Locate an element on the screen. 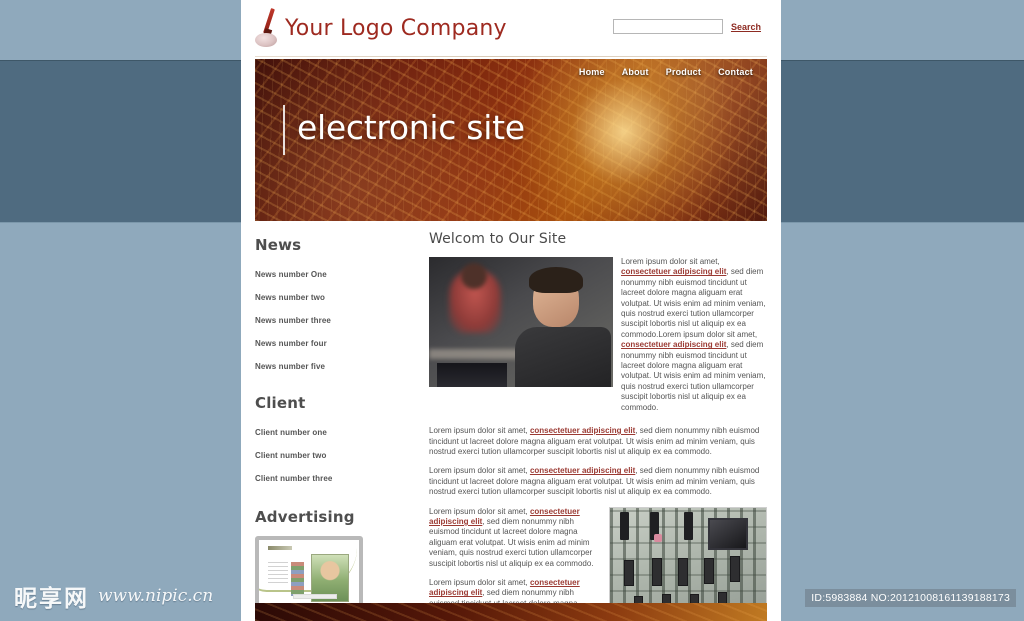 This screenshot has height=621, width=1024. site-header: Your Logo Company Search is located at coordinates (511, 28).